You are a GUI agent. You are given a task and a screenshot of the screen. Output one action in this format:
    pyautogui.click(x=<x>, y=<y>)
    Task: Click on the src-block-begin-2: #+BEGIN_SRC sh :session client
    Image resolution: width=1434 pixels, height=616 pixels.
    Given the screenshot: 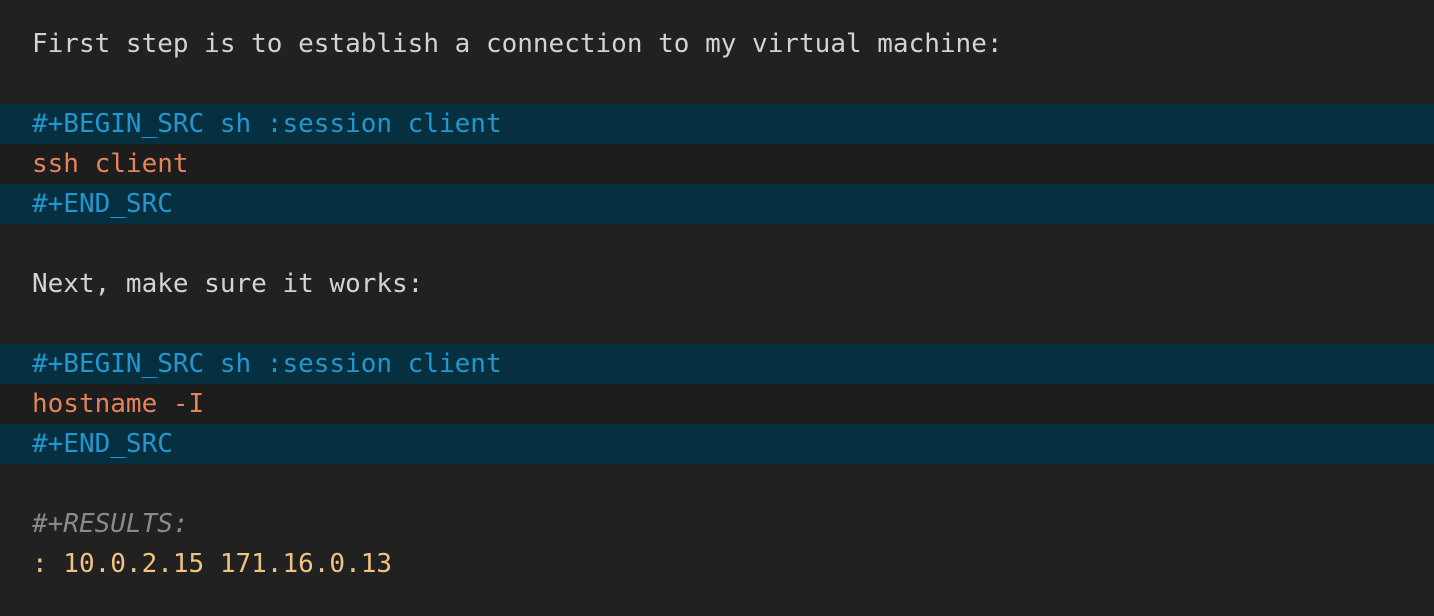 What is the action you would take?
    pyautogui.click(x=717, y=364)
    